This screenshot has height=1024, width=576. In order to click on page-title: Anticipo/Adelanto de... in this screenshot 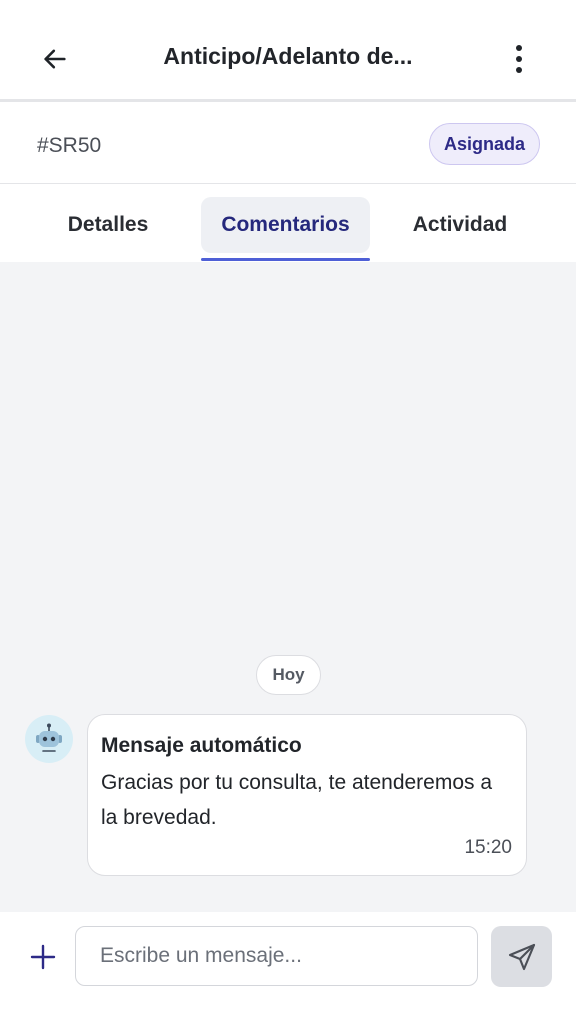, I will do `click(288, 56)`.